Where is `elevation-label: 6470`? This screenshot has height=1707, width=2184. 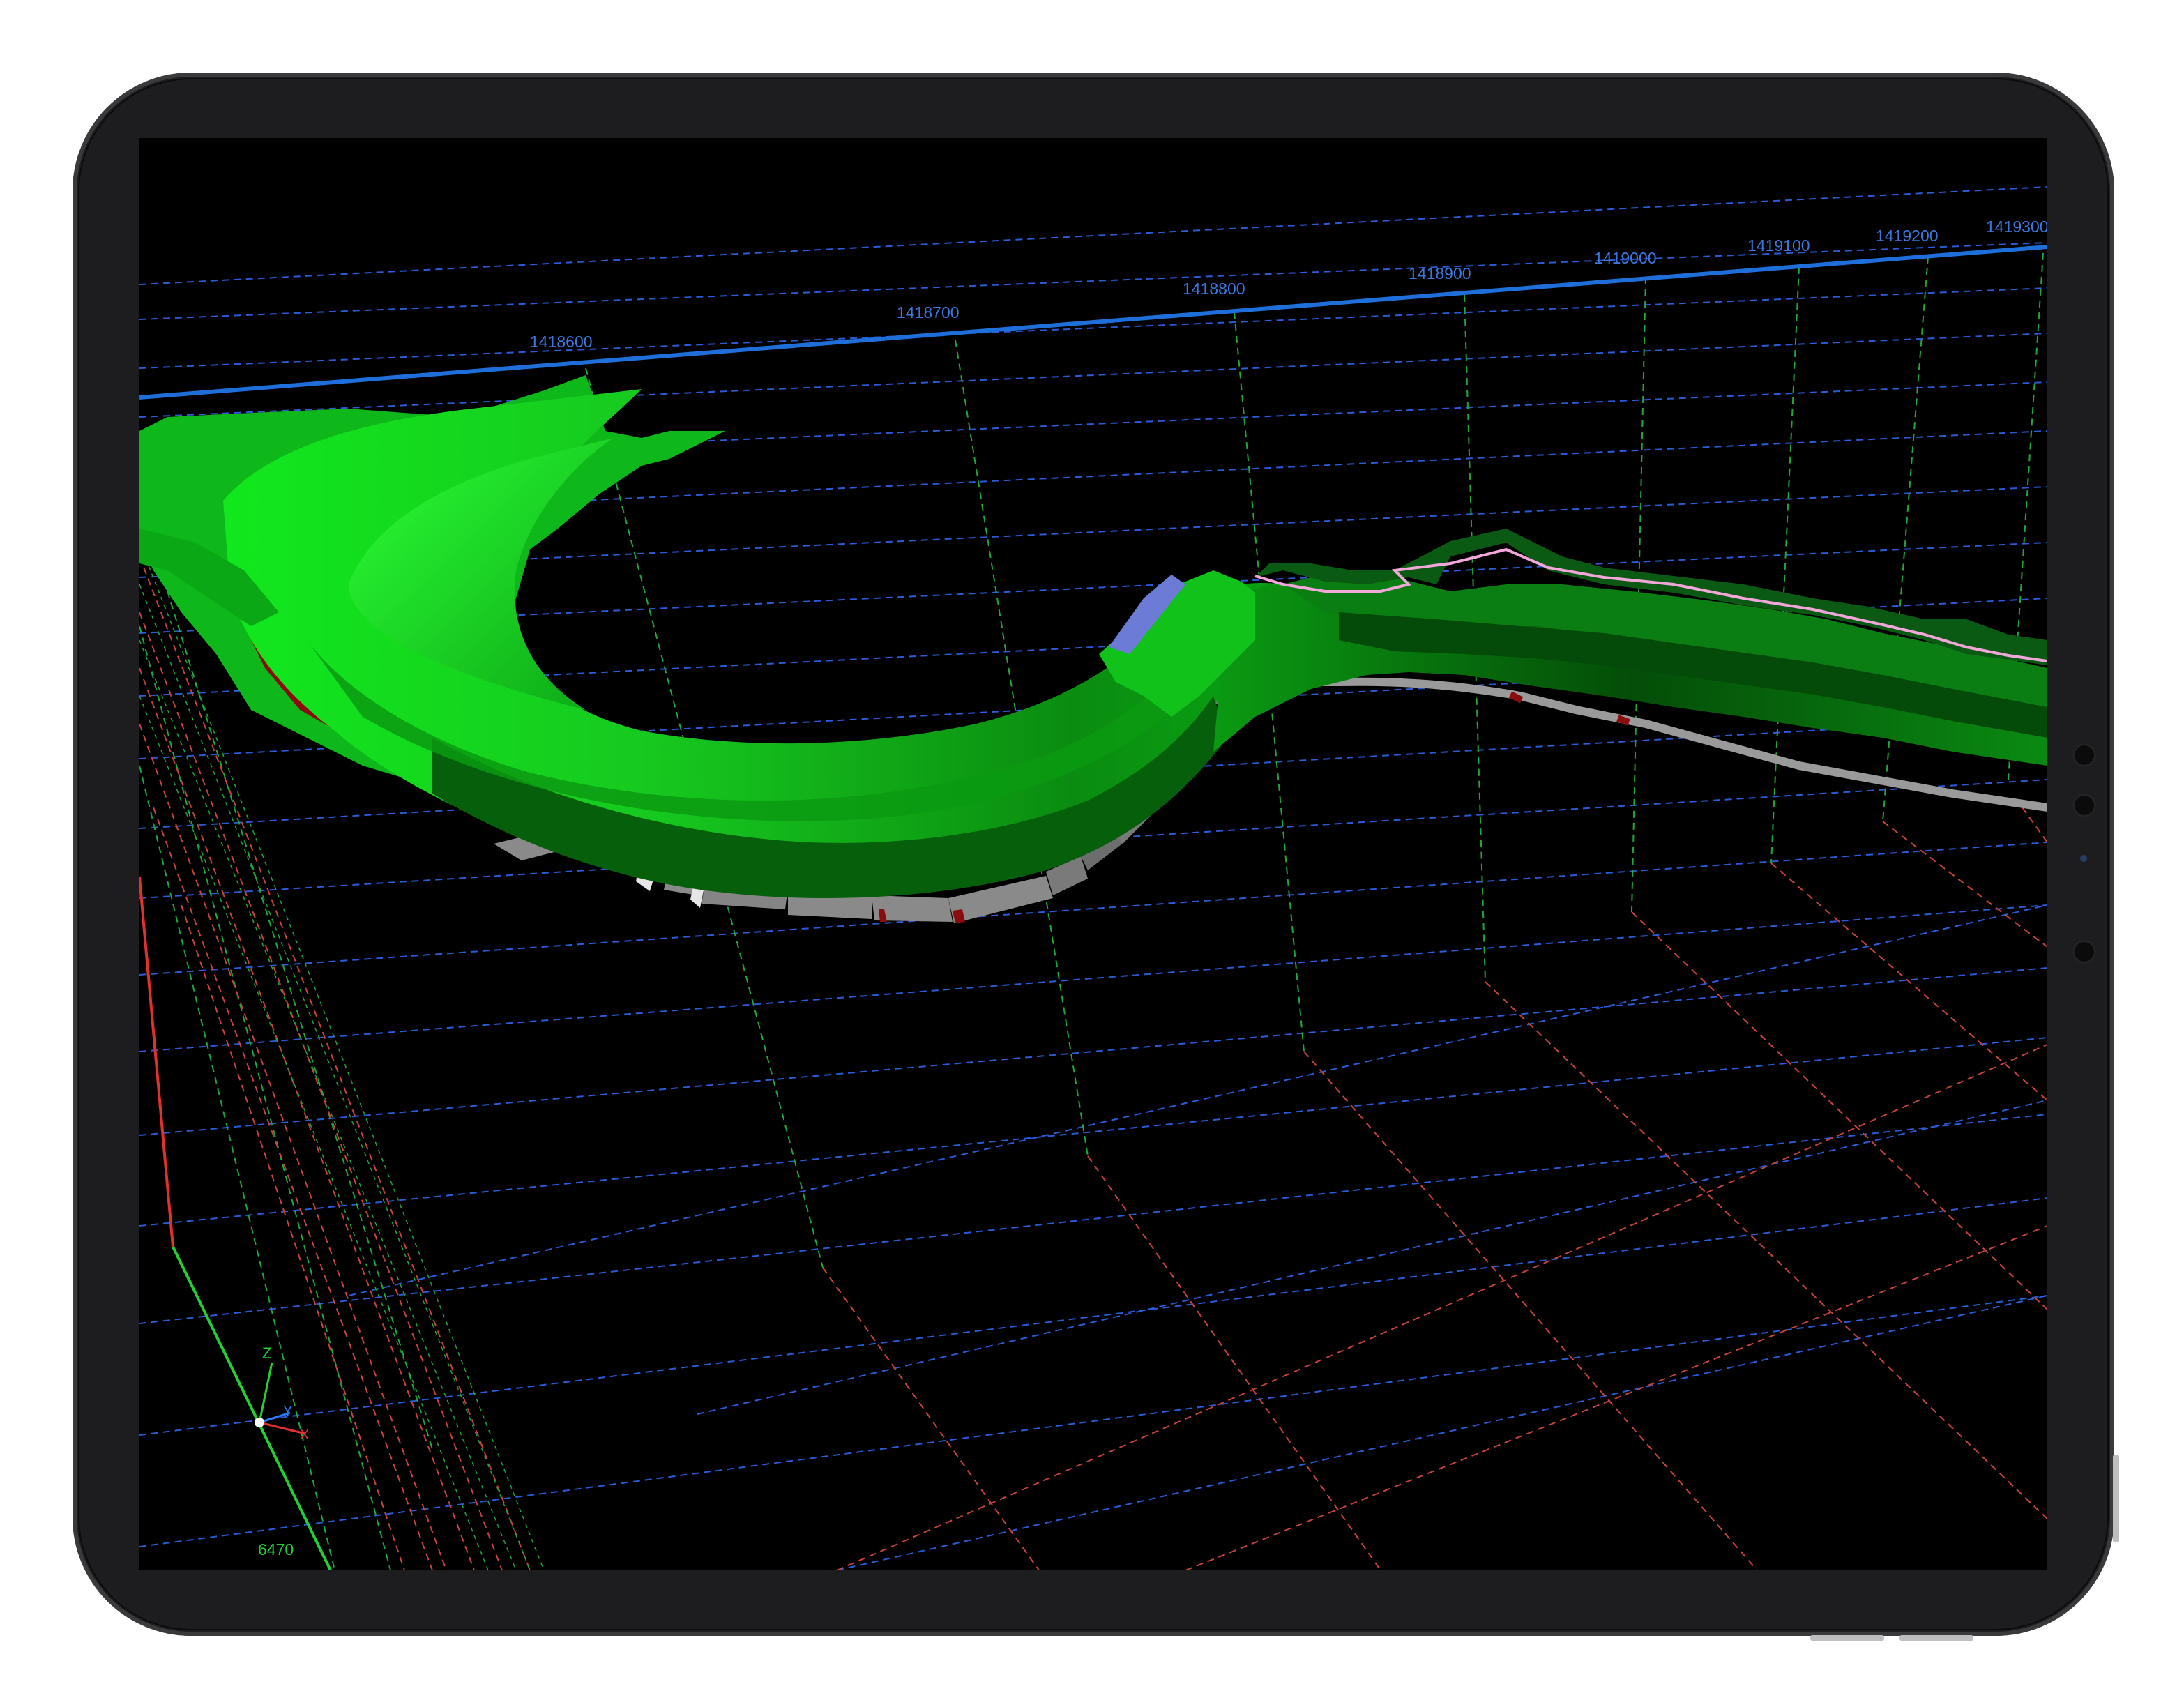 elevation-label: 6470 is located at coordinates (276, 1549).